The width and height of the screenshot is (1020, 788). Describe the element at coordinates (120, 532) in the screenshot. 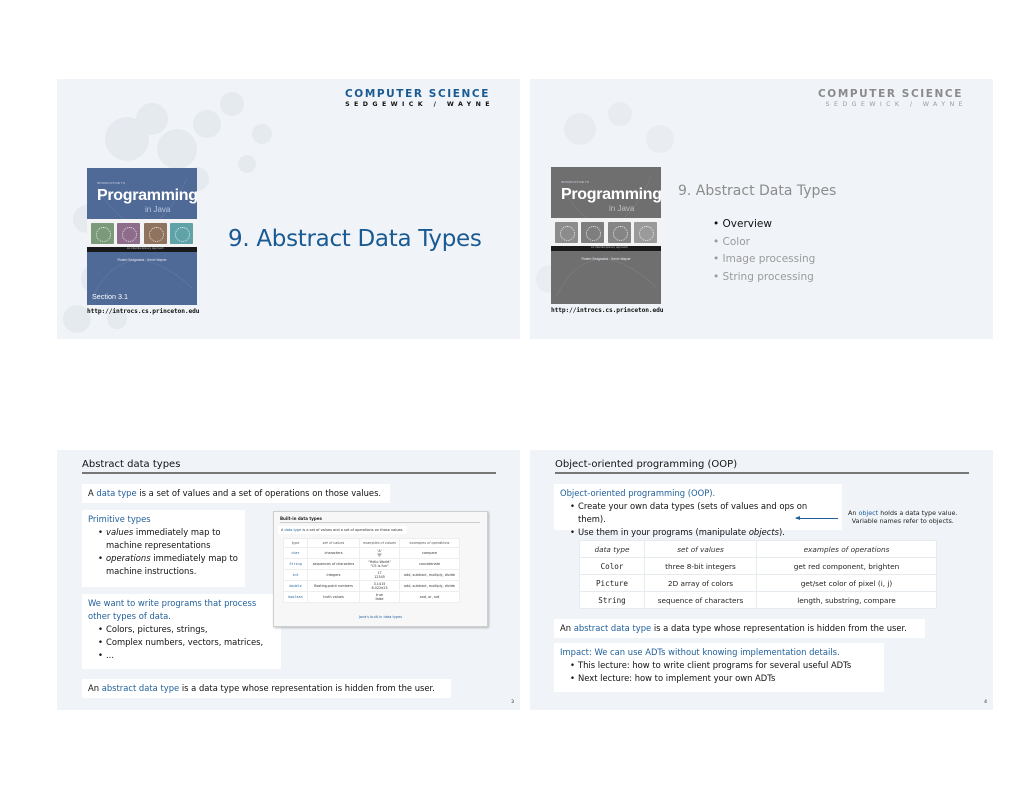

I see `bullet-emphasis: values` at that location.